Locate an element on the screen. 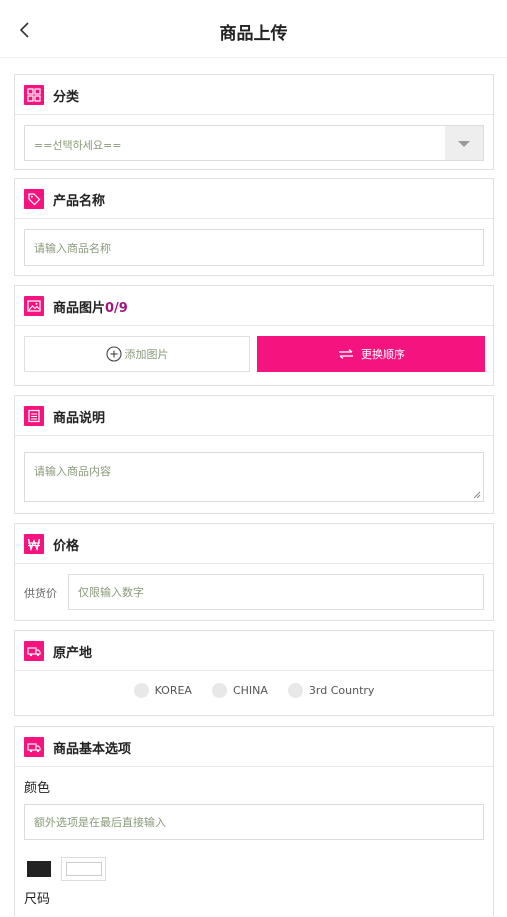  product-name-input: 请输入商品名称 is located at coordinates (254, 247).